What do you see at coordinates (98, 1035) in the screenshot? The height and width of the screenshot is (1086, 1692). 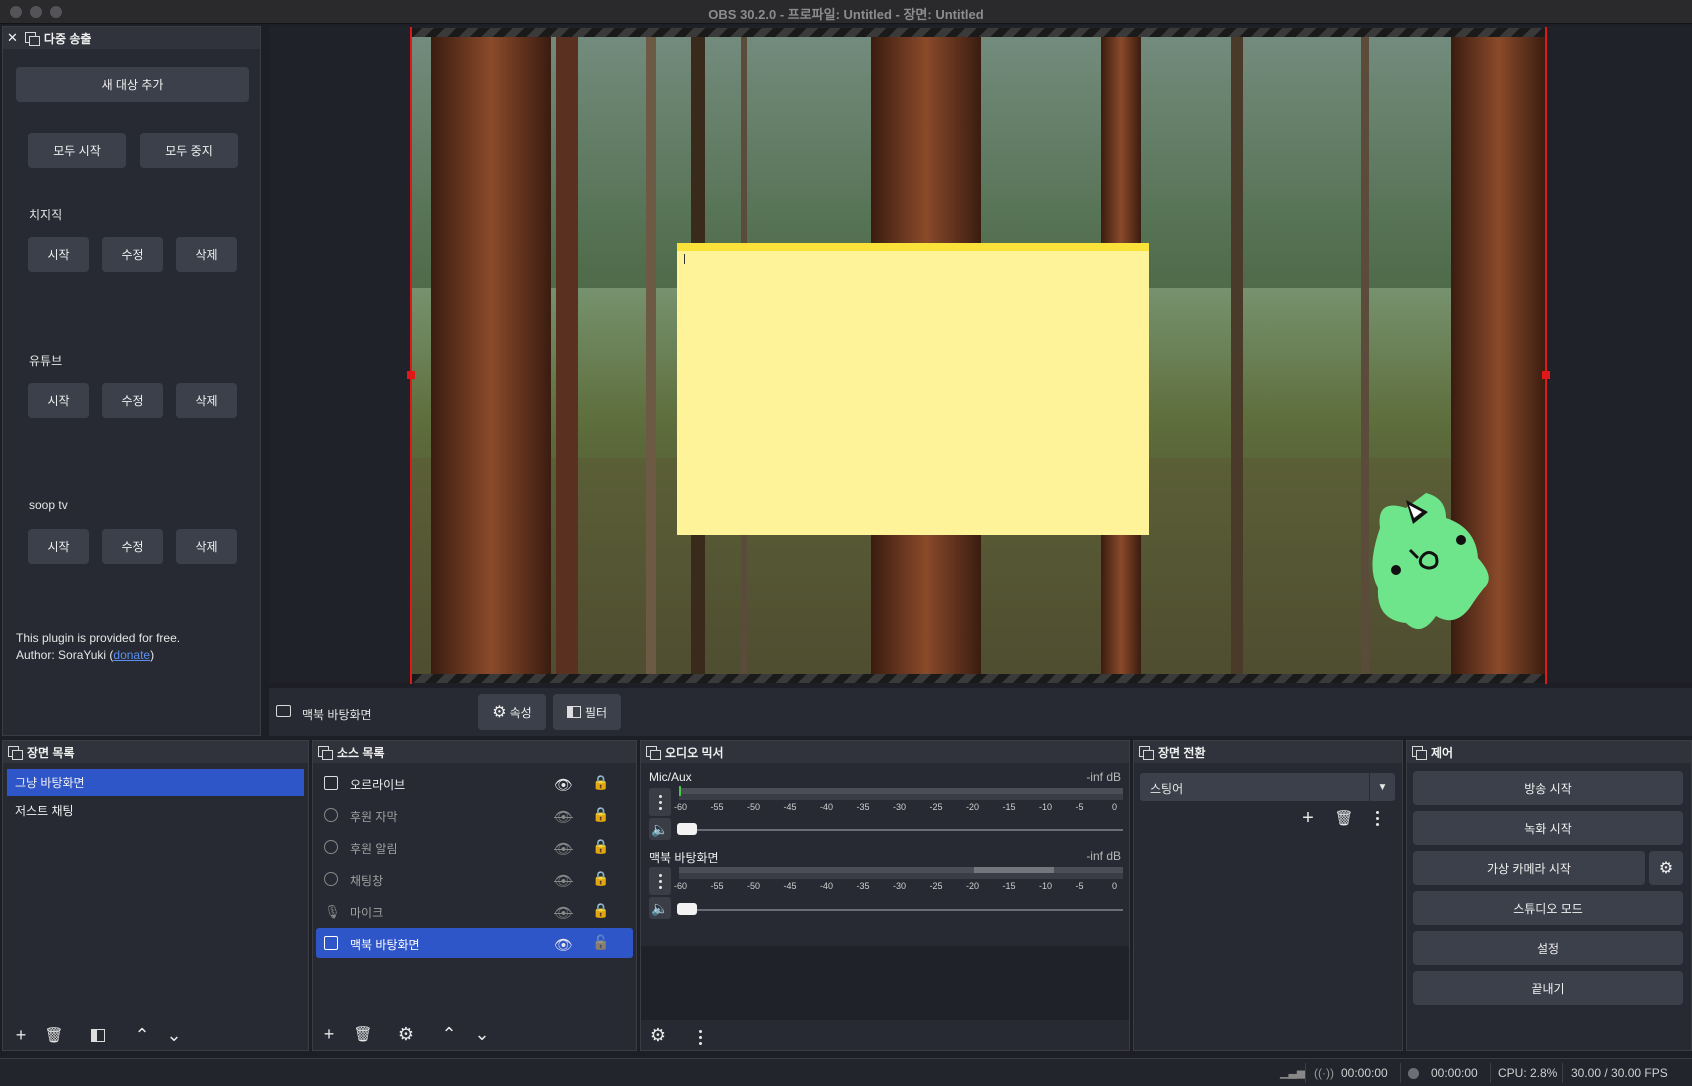 I see `filter-icon` at bounding box center [98, 1035].